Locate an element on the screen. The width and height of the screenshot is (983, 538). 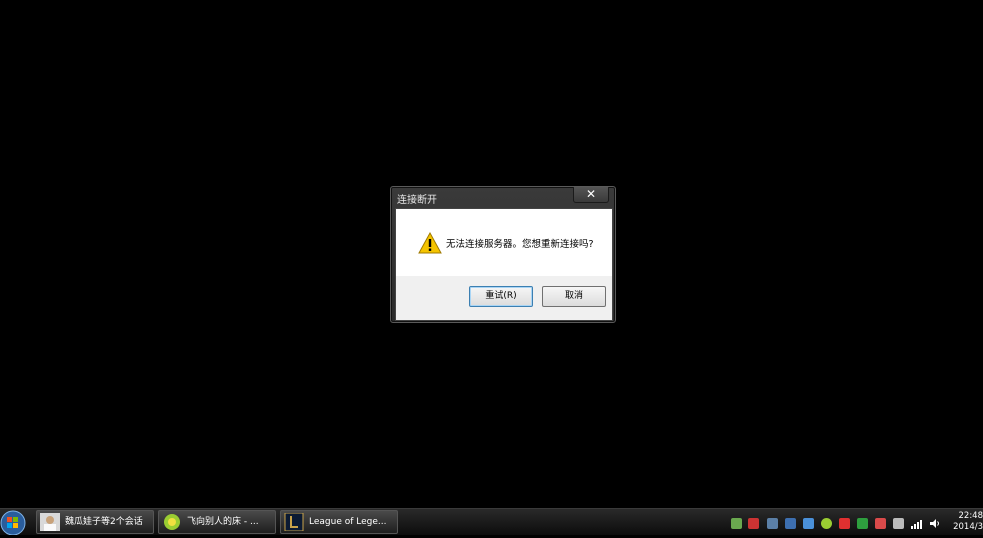
league-of-legends-icon is located at coordinates (294, 522).